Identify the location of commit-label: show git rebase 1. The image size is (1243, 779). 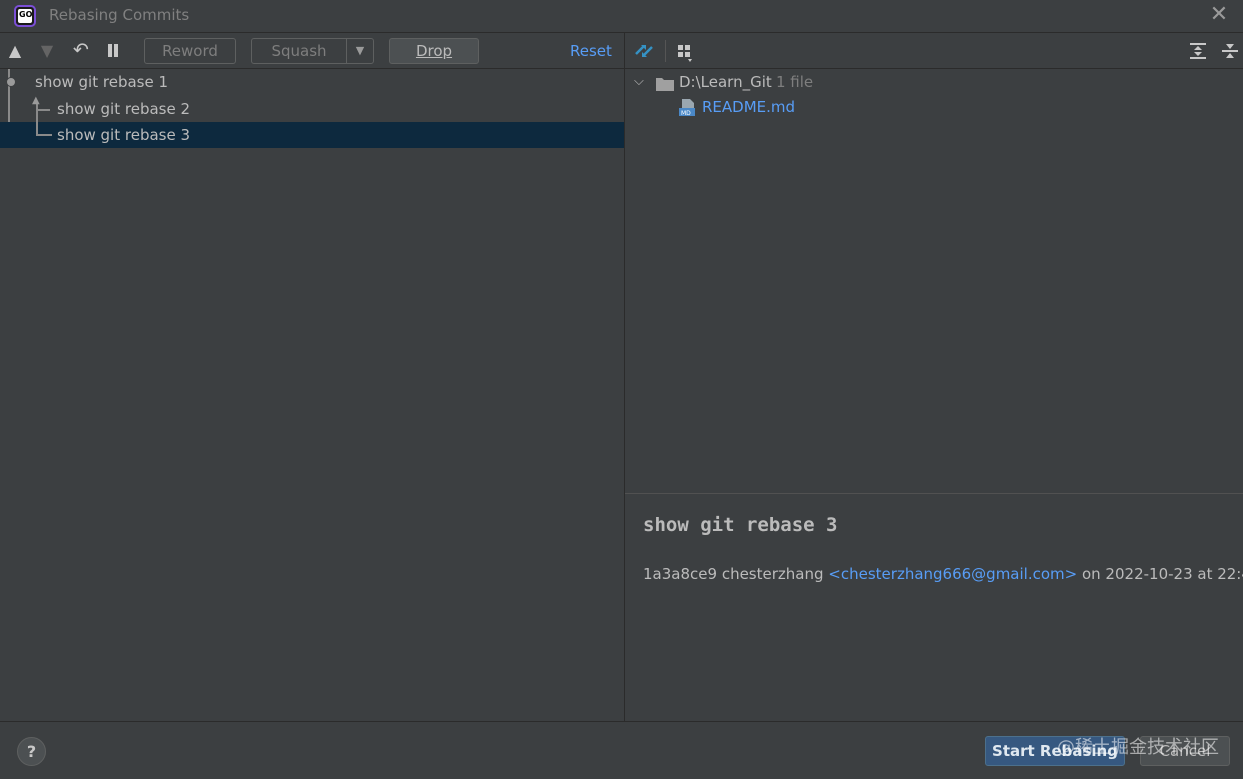
(102, 82).